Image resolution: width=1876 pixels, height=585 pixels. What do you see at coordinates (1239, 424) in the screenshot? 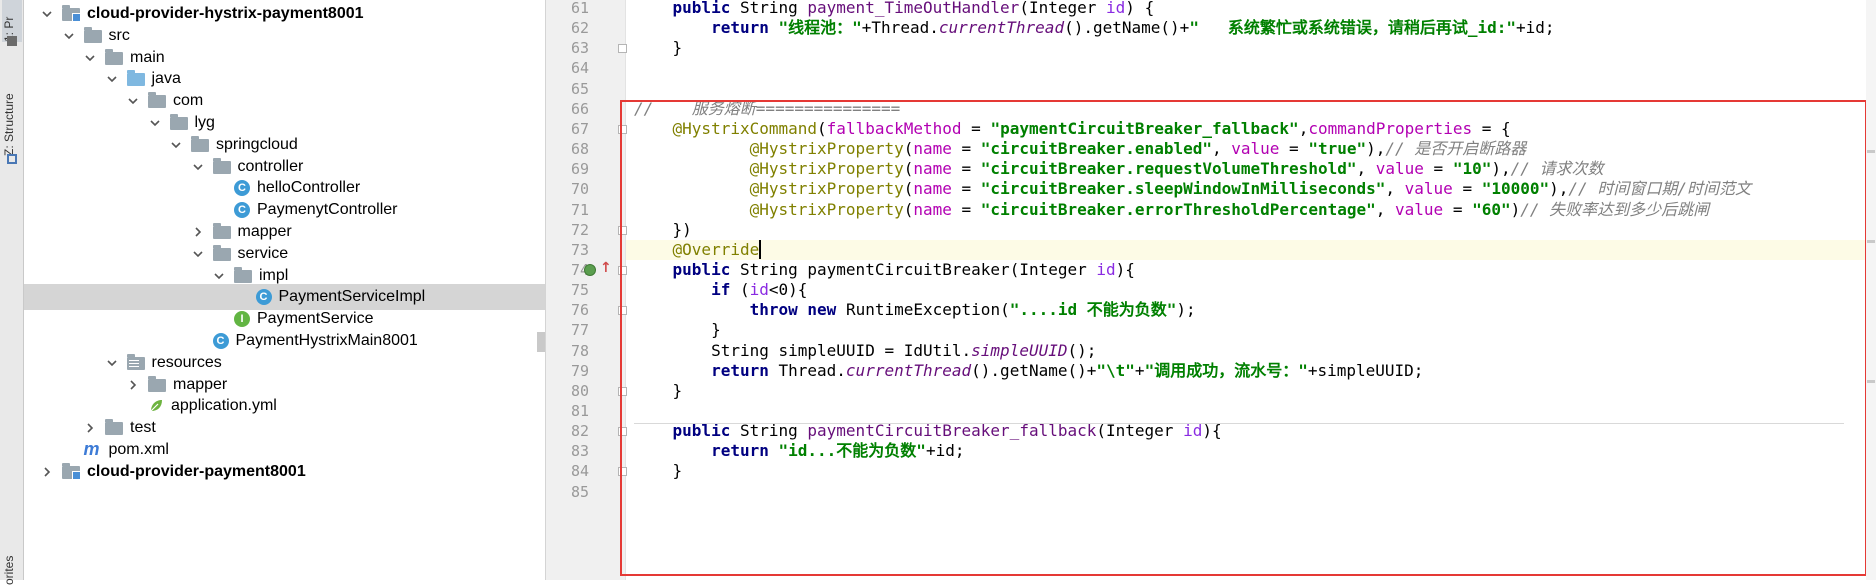
I see `method-separator` at bounding box center [1239, 424].